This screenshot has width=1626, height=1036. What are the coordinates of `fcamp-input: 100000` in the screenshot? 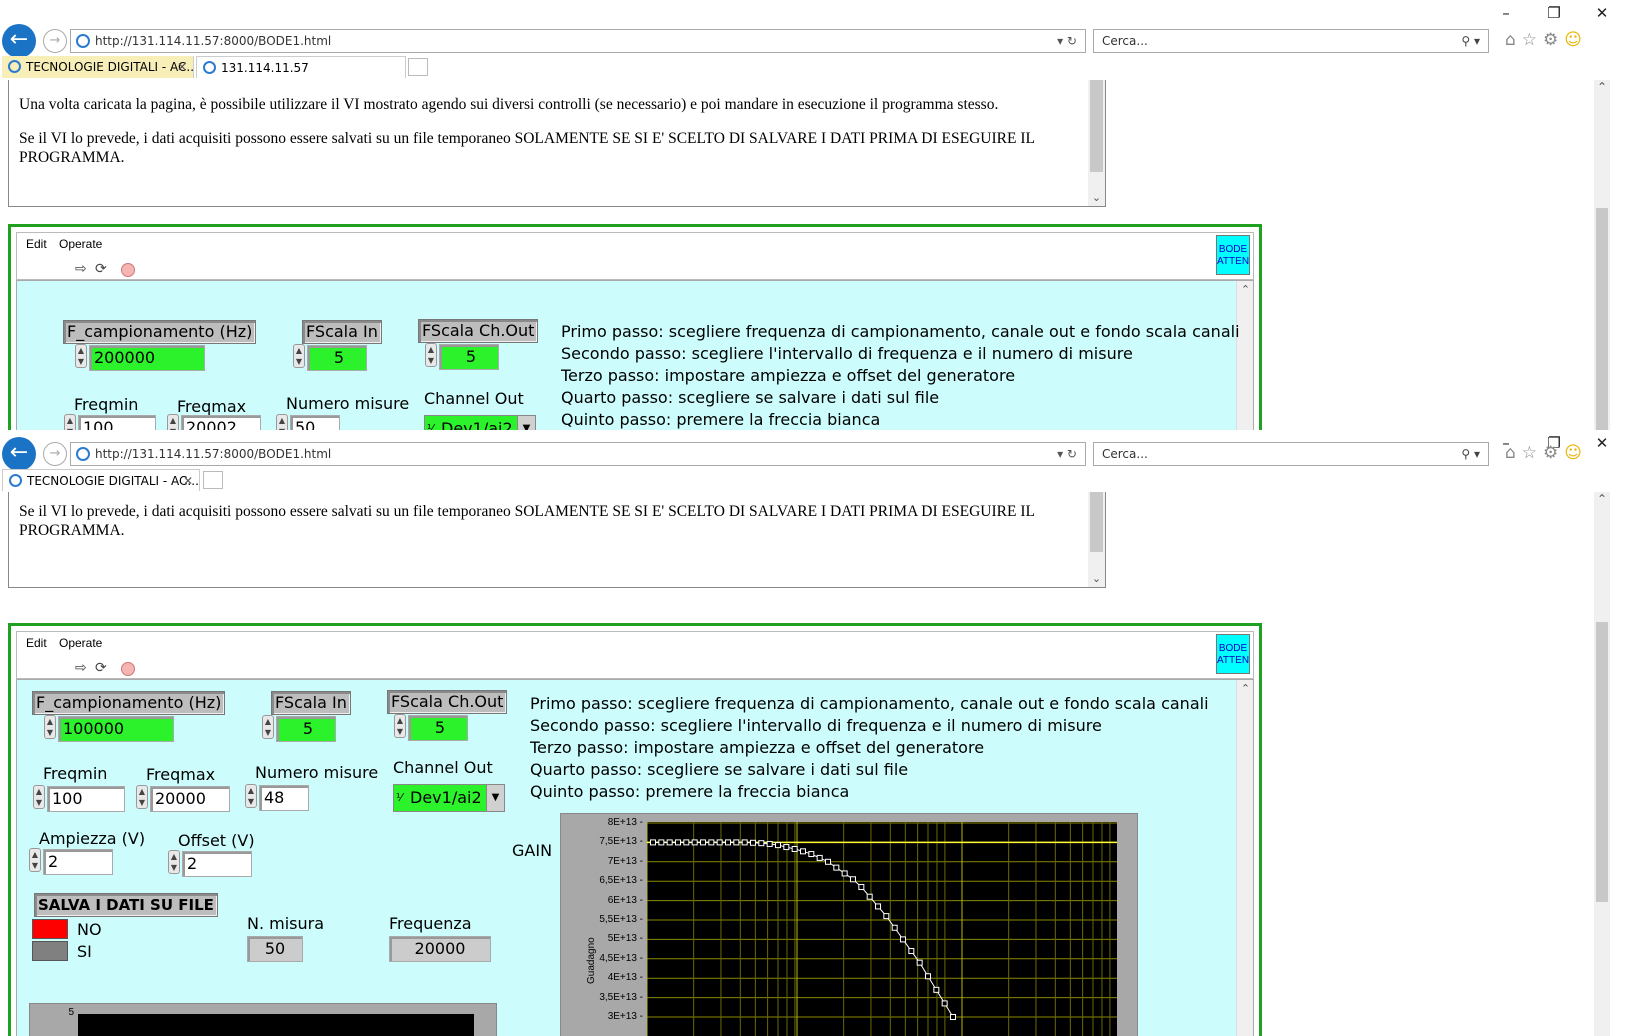 It's located at (116, 729).